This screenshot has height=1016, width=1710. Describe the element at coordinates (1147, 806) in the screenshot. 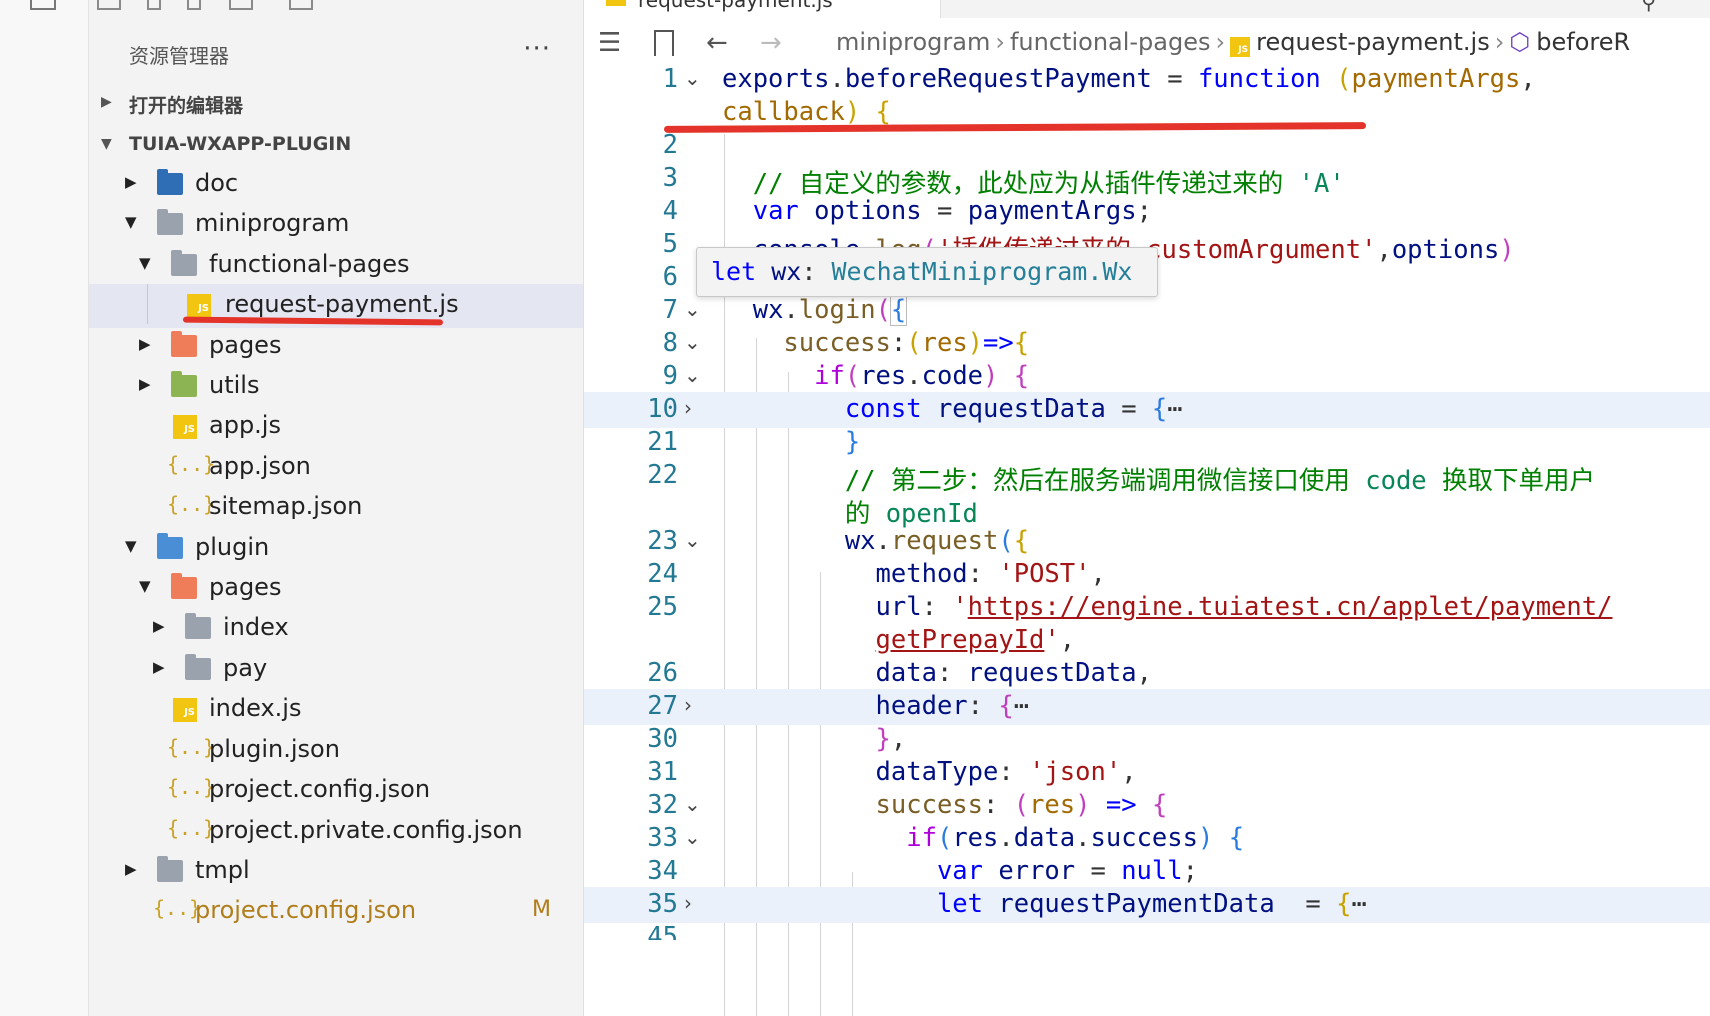

I see `code-line: 32 ⌄ success: (res) => {` at that location.